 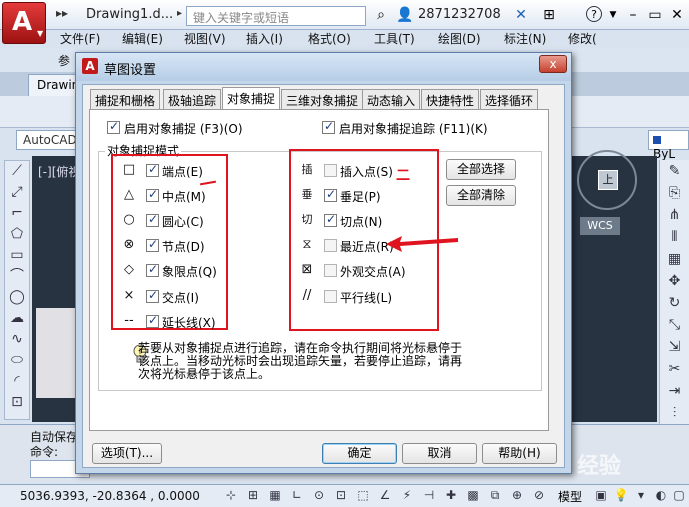 I want to click on spline-icon: ∿, so click(x=17, y=339).